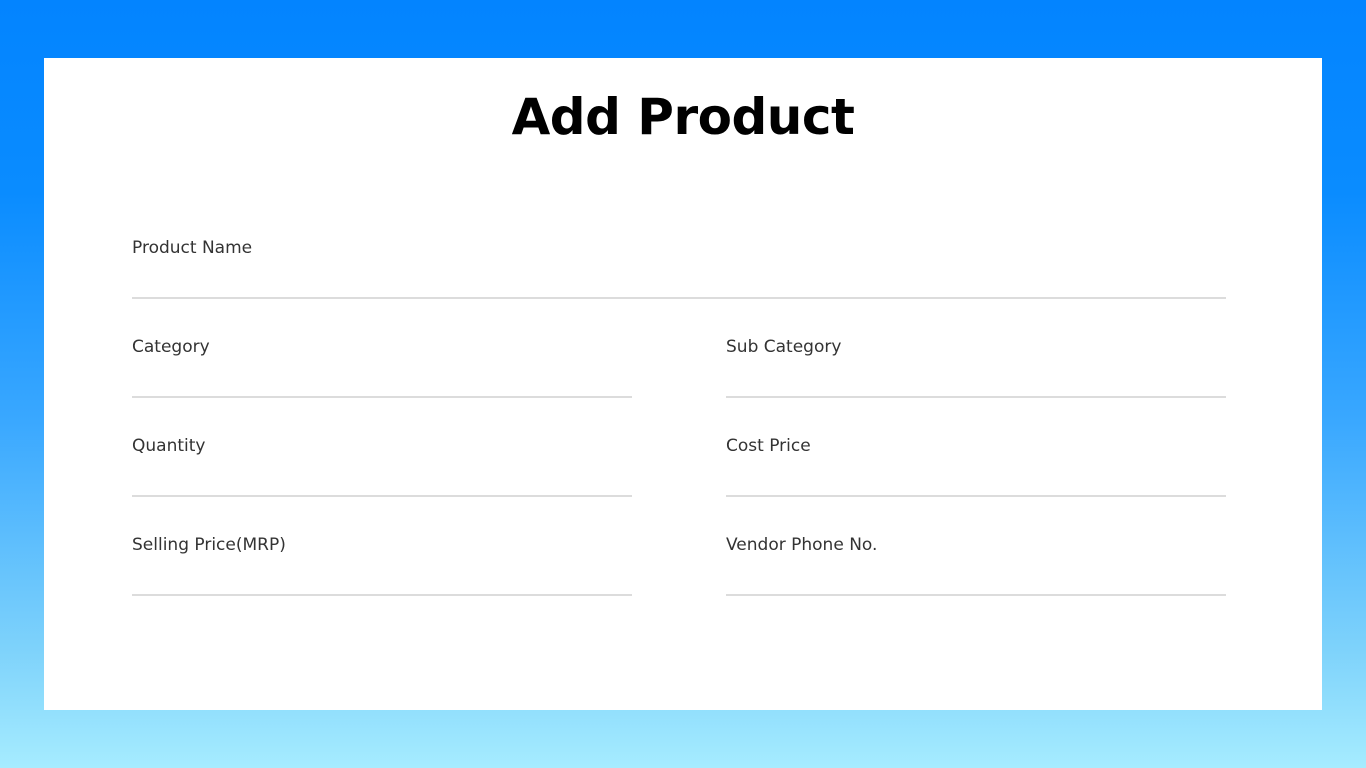  What do you see at coordinates (382, 581) in the screenshot?
I see `selling-price-input` at bounding box center [382, 581].